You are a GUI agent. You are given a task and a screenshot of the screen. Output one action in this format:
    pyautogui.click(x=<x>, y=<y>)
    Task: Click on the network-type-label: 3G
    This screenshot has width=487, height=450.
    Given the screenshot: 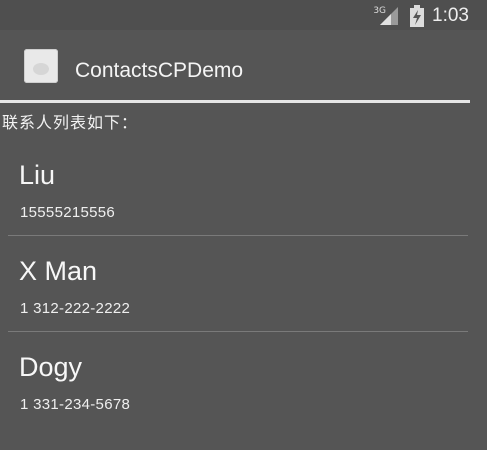 What is the action you would take?
    pyautogui.click(x=380, y=11)
    